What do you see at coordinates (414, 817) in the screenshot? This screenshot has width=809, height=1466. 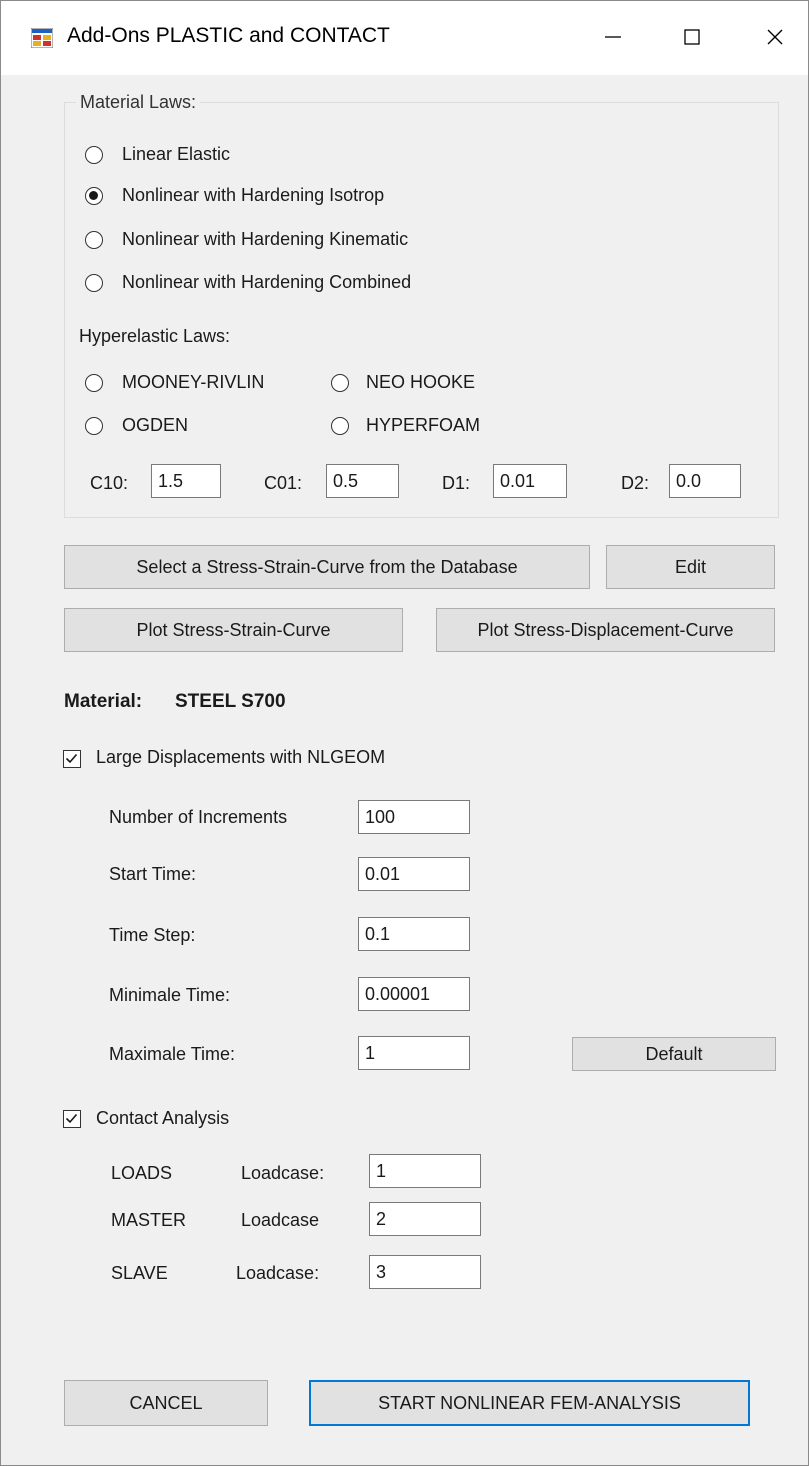 I see `increments-input` at bounding box center [414, 817].